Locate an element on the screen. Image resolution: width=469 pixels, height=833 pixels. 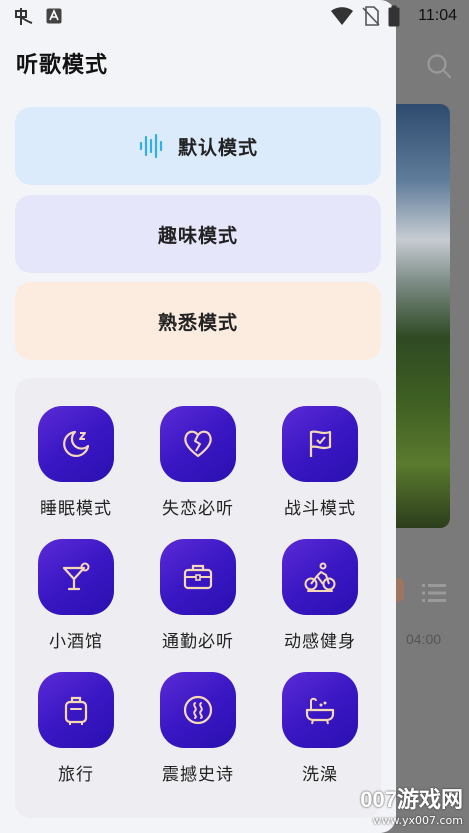
moon-sleep-icon is located at coordinates (76, 444).